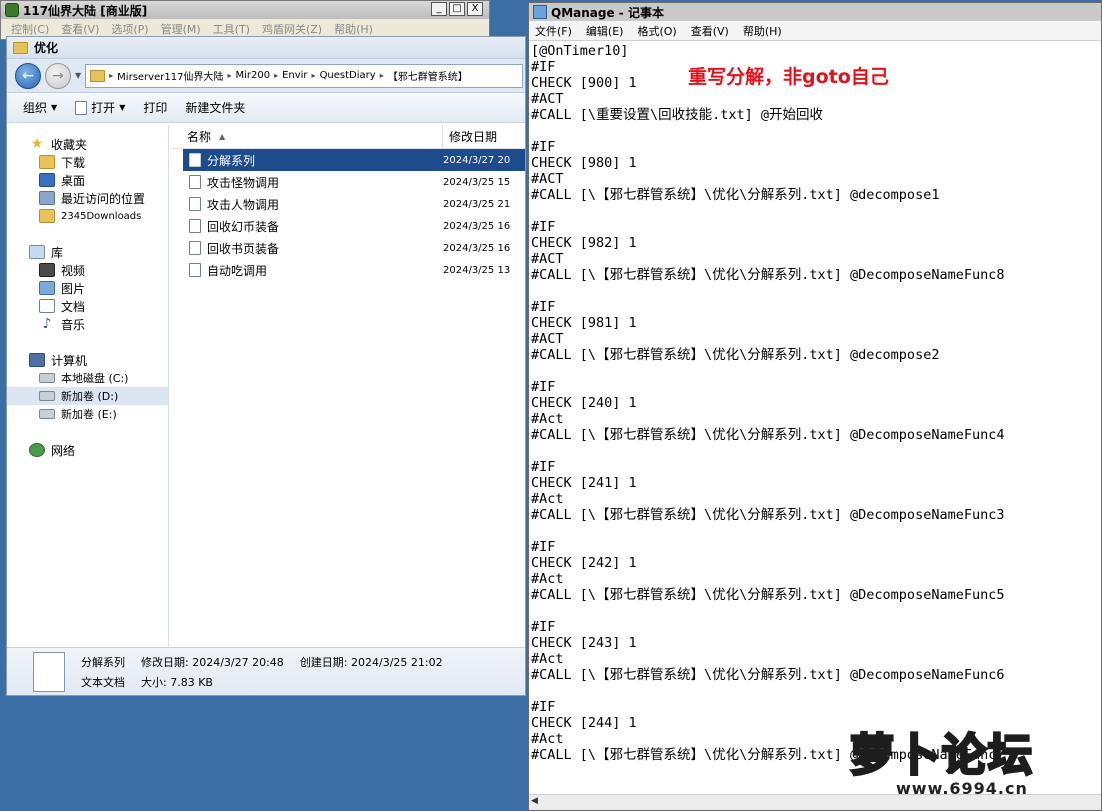 This screenshot has height=811, width=1102. I want to click on text-line: #CALL [\重要设置\回收技能.txt] @开始回收, so click(677, 115).